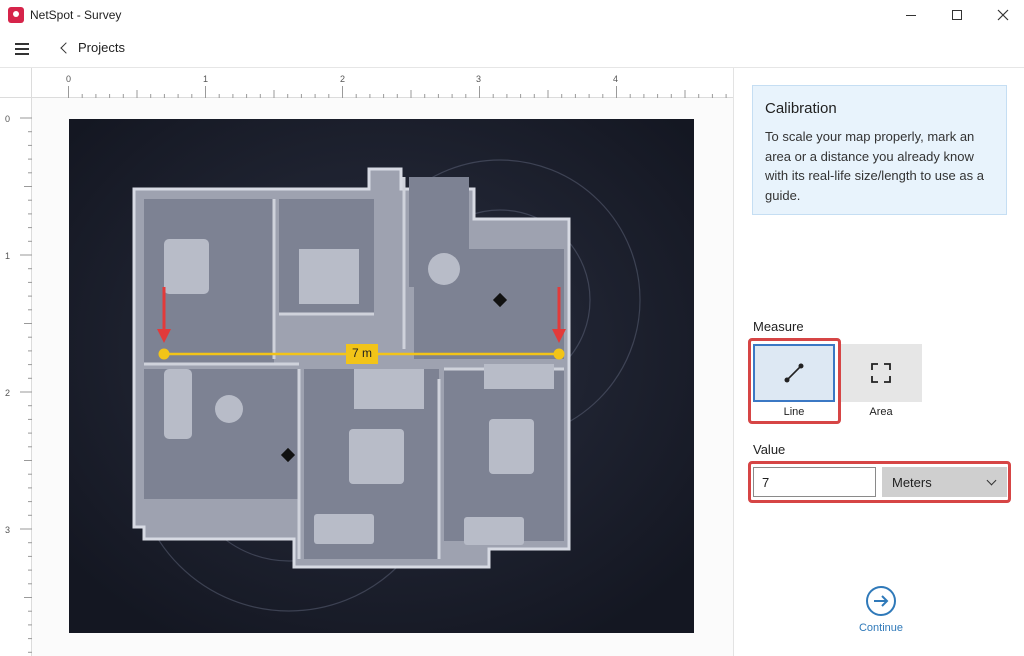  I want to click on close-icon, so click(1003, 15).